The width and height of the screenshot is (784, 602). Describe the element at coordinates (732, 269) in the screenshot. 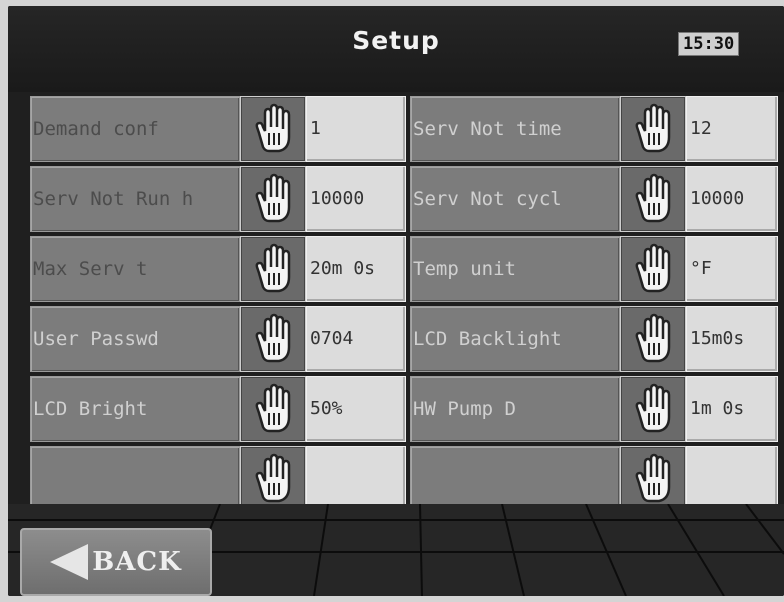

I see `setting-value-temp-unit: °F` at that location.